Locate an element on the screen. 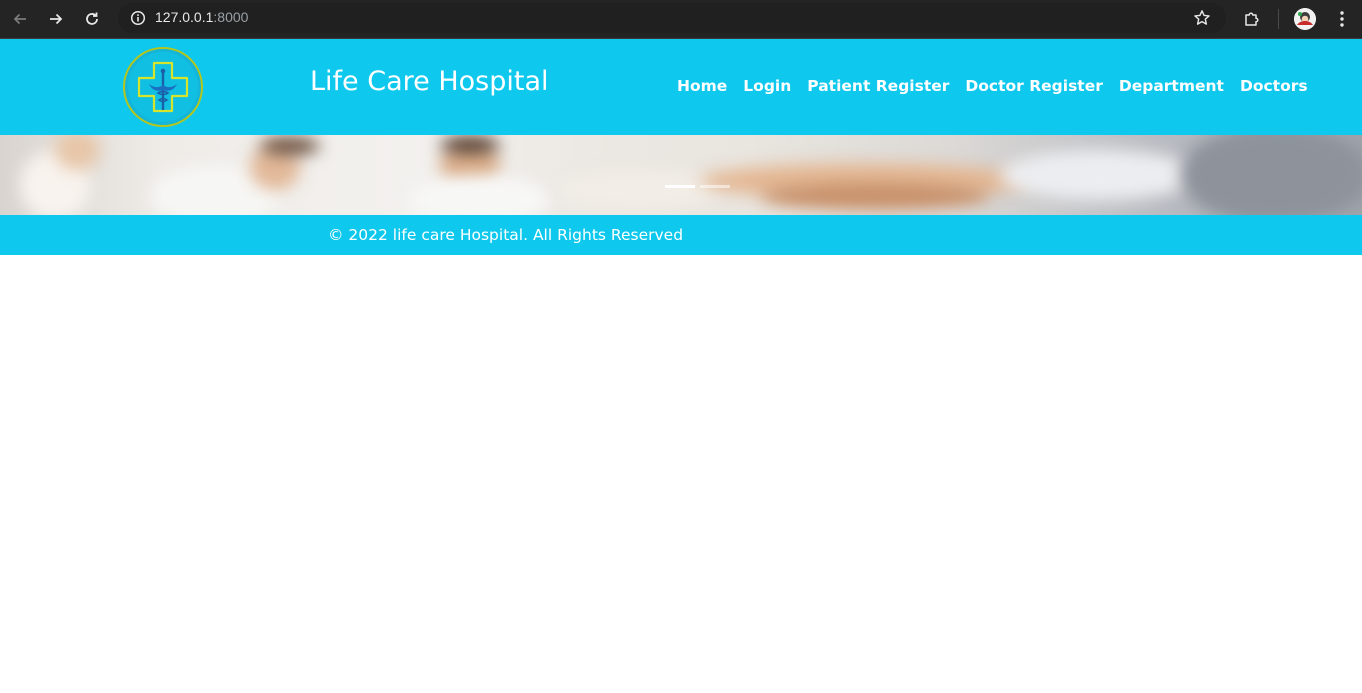 This screenshot has width=1362, height=693. arrow-right-icon is located at coordinates (56, 19).